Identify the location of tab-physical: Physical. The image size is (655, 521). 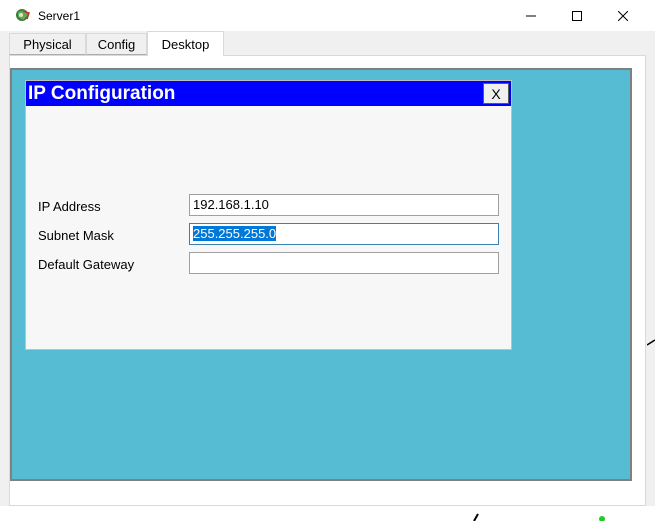
(47, 44).